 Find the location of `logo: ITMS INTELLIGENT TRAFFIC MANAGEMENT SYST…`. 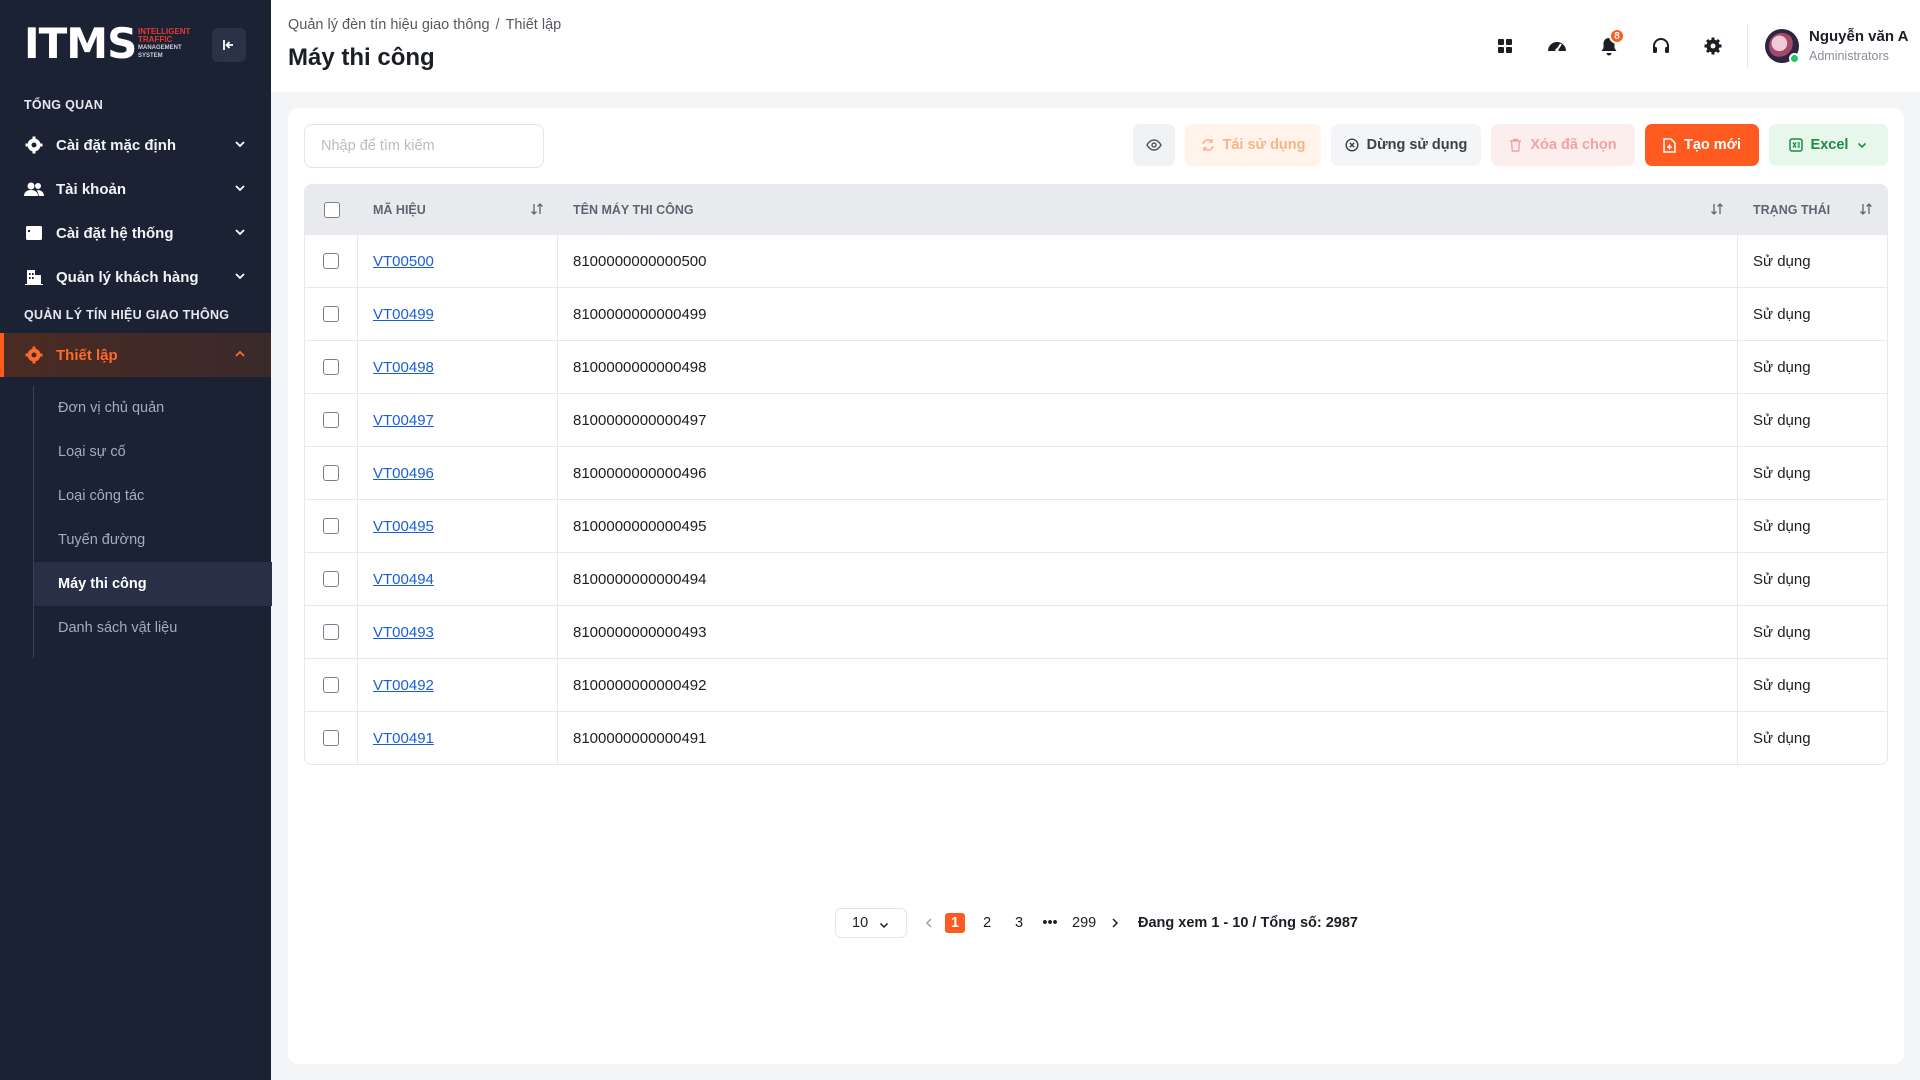

logo: ITMS INTELLIGENT TRAFFIC MANAGEMENT SYST… is located at coordinates (135, 44).